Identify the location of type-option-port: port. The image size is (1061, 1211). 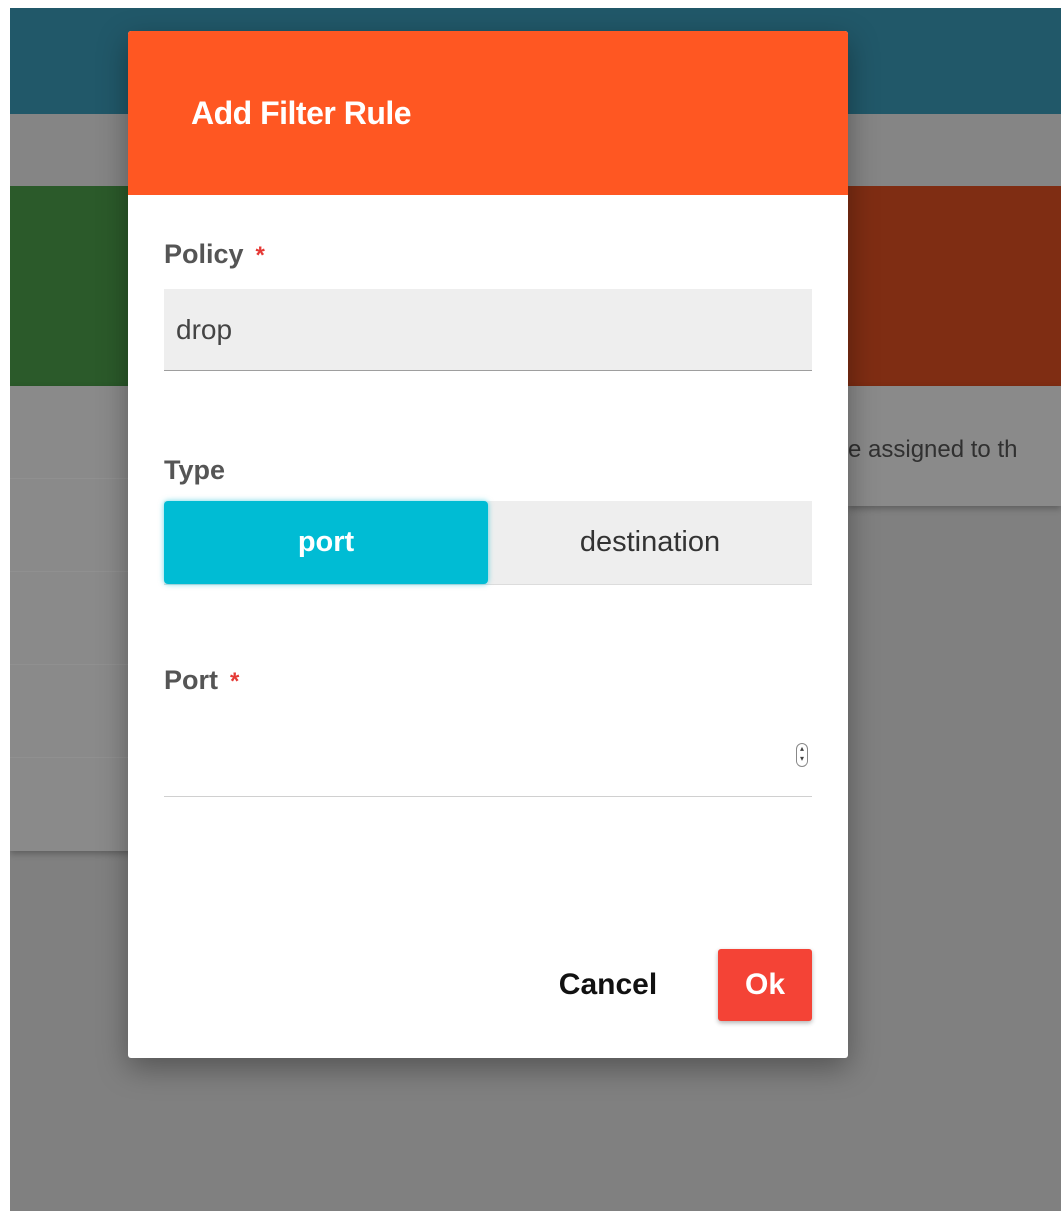
(326, 542).